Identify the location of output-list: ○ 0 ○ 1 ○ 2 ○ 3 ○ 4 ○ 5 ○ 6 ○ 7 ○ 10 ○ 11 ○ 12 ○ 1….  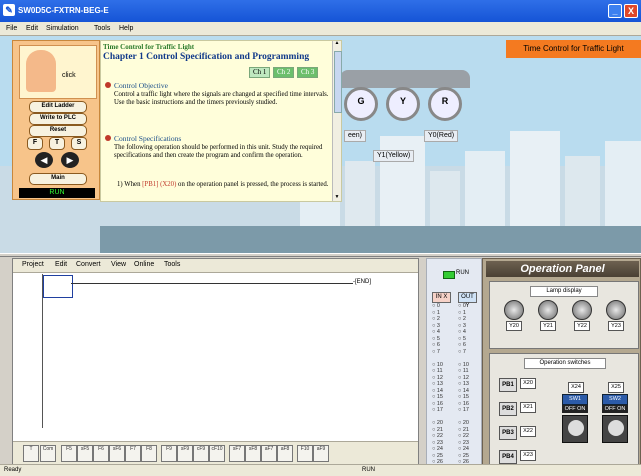
(463, 387).